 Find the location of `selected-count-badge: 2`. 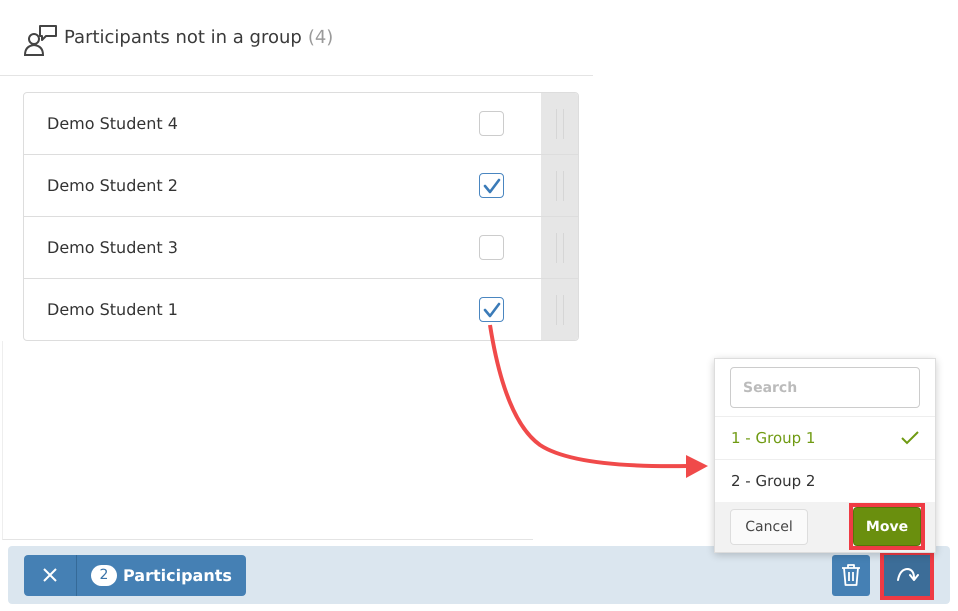

selected-count-badge: 2 is located at coordinates (104, 575).